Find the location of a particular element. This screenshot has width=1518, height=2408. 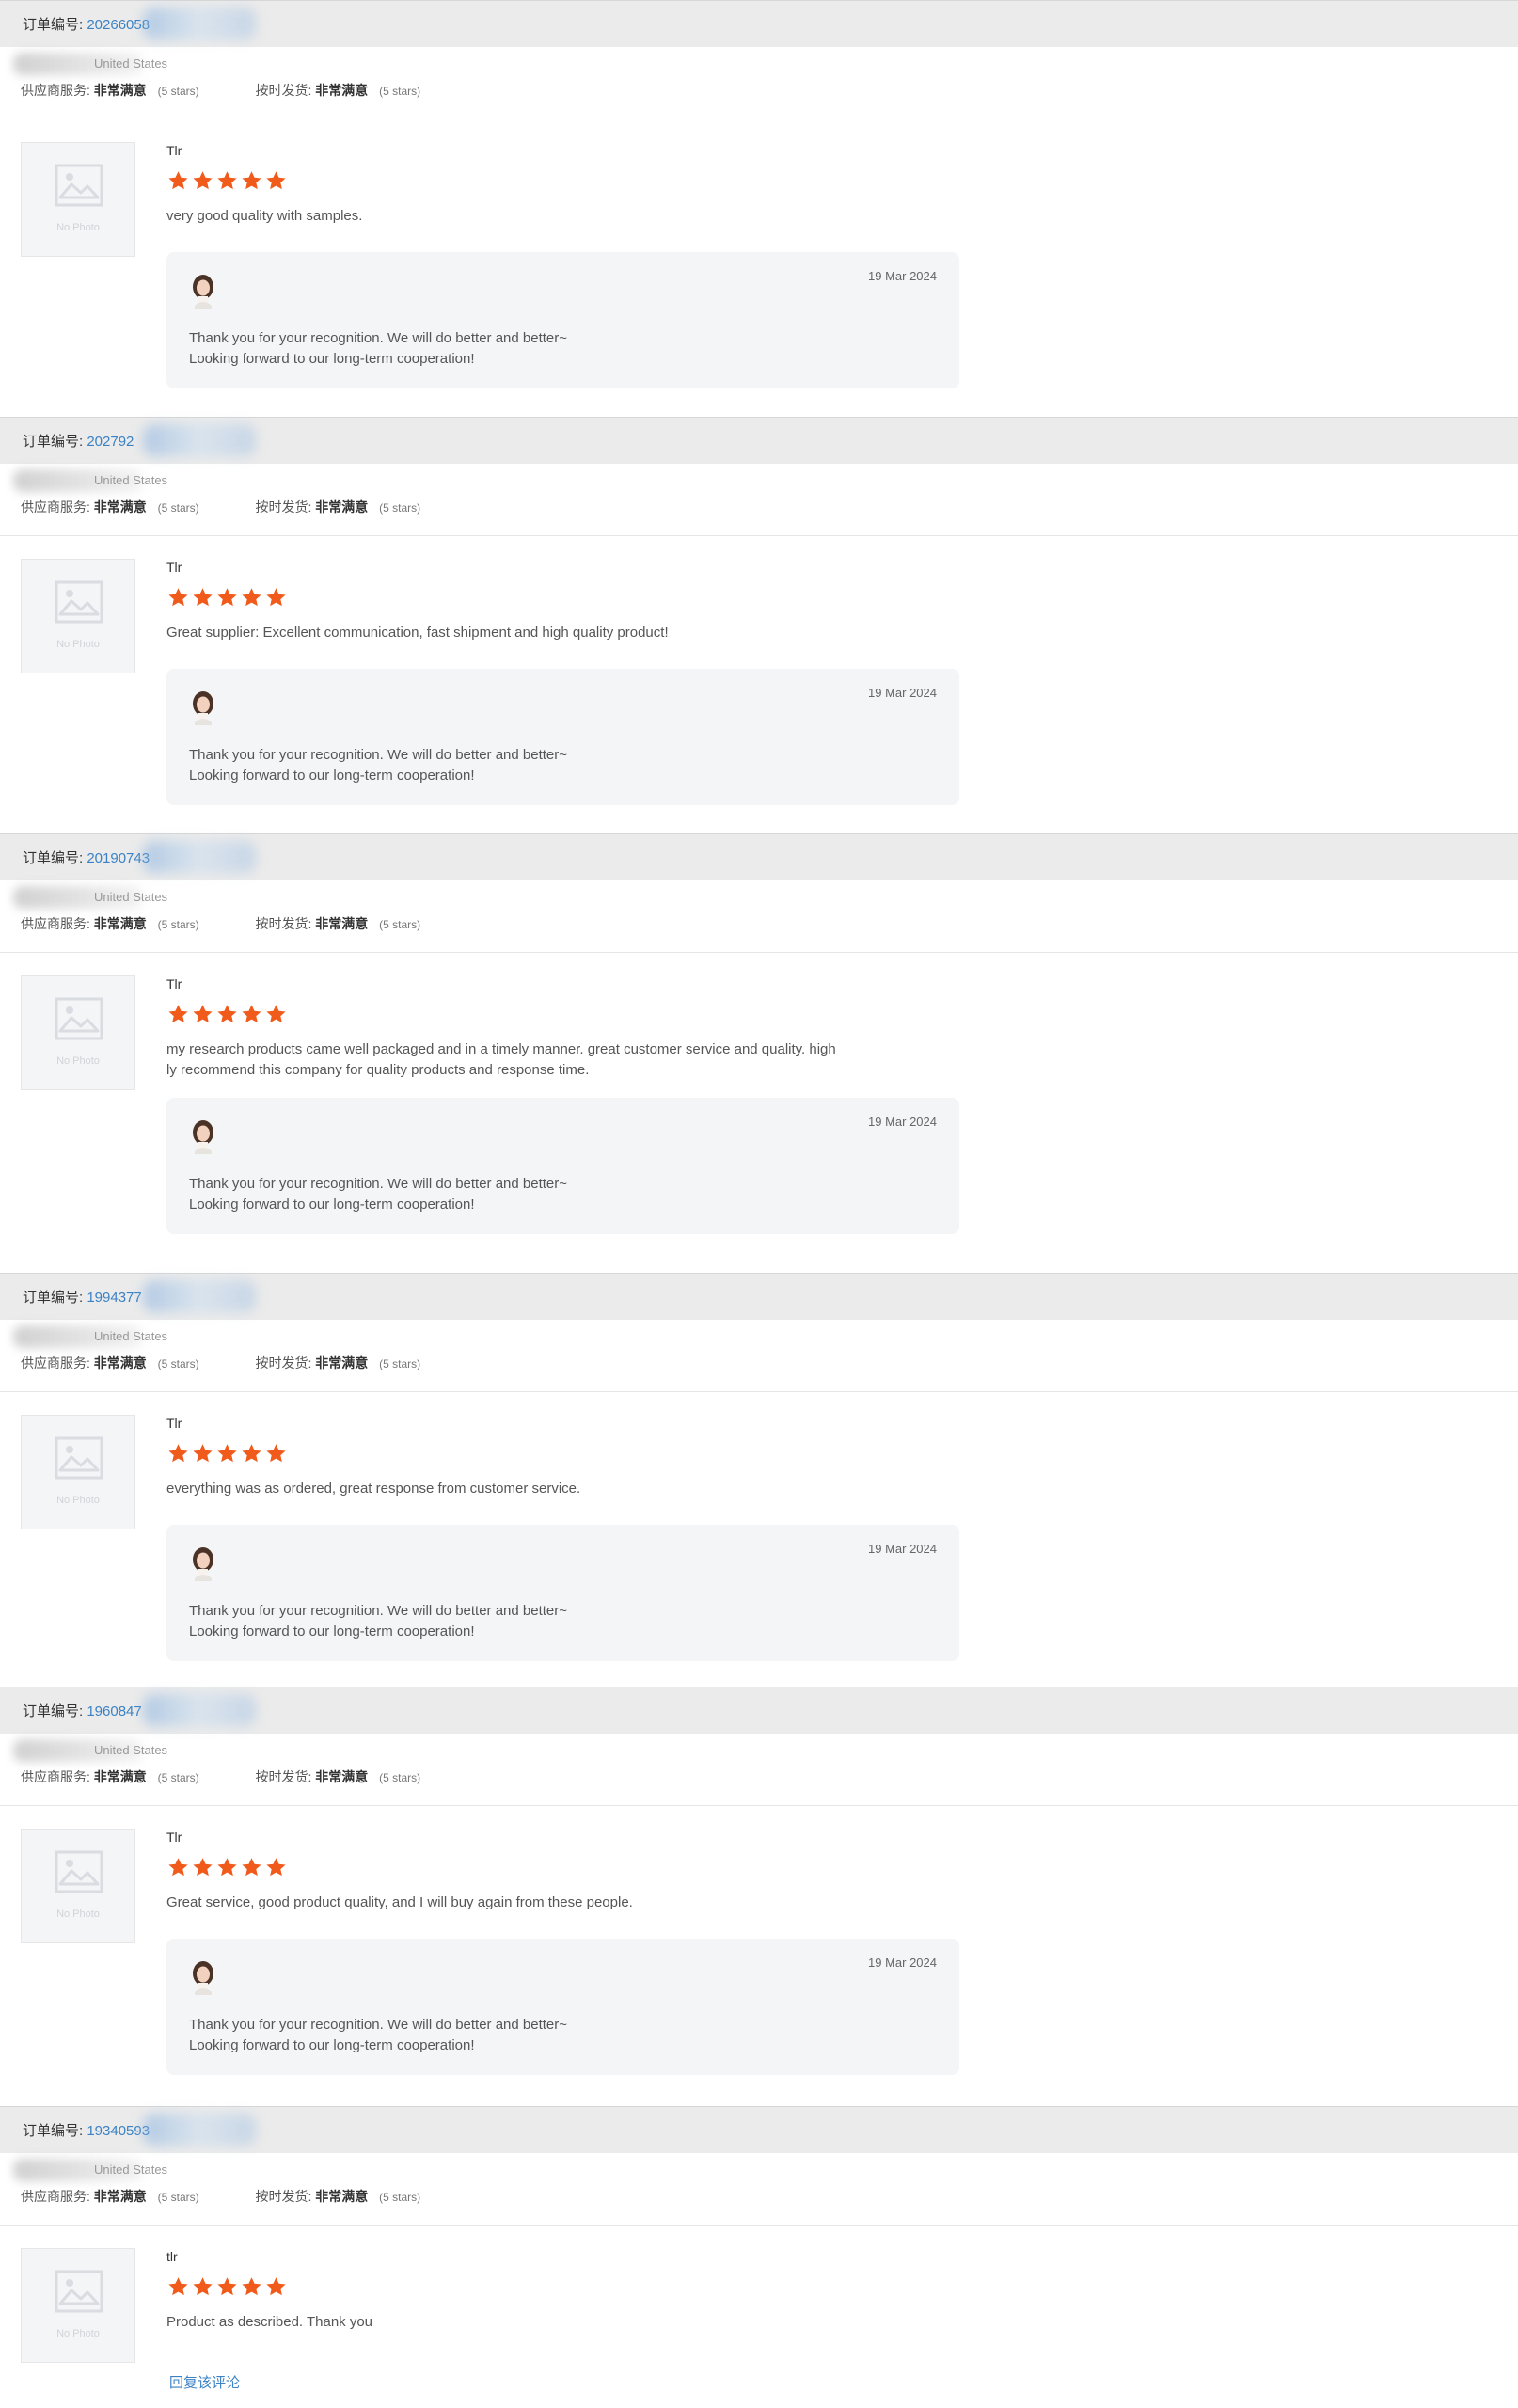

reply-to-review-link: 回复该评论 is located at coordinates (205, 2382).